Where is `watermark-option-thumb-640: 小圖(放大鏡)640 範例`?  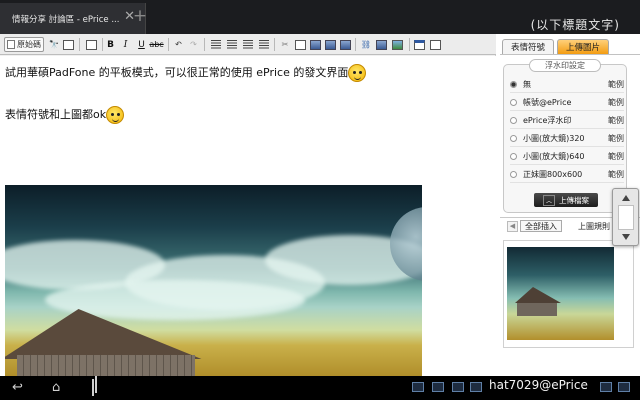
watermark-option-thumb-640: 小圖(放大鏡)640 範例 is located at coordinates (567, 157).